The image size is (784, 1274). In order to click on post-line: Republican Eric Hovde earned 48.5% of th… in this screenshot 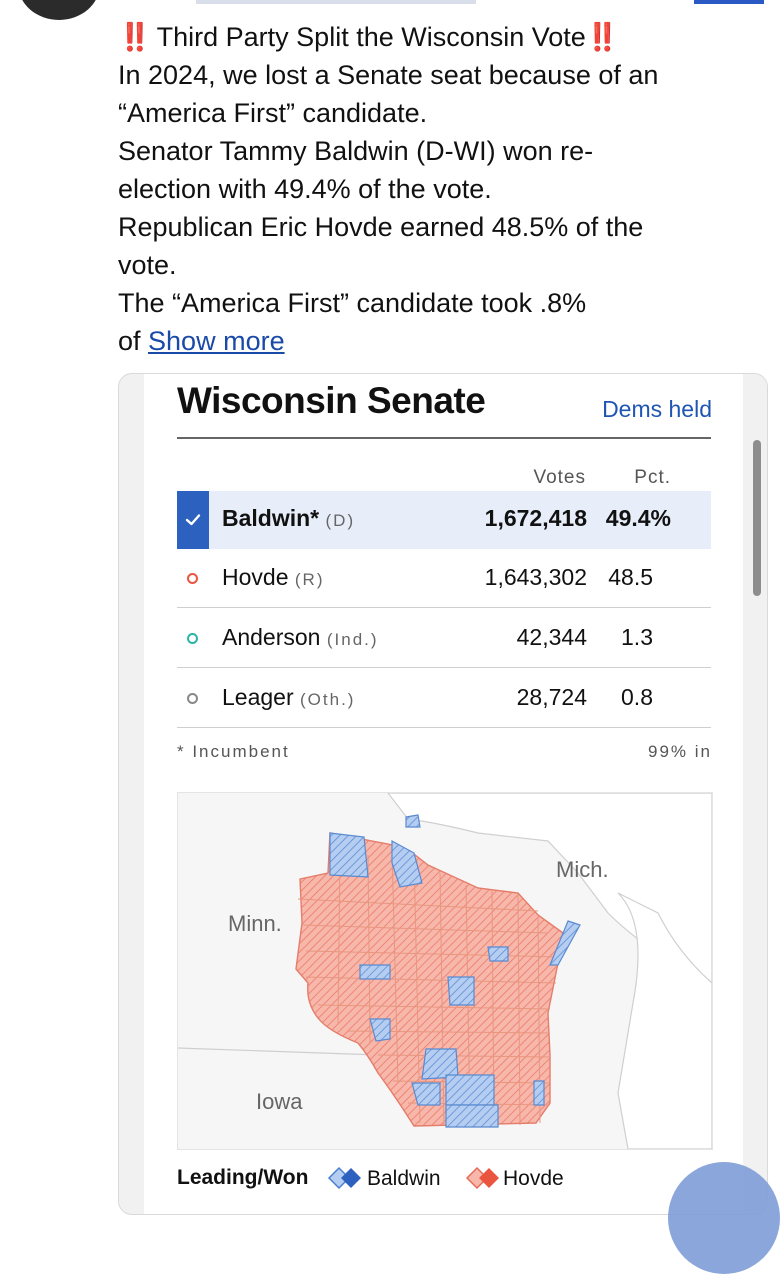, I will do `click(381, 227)`.